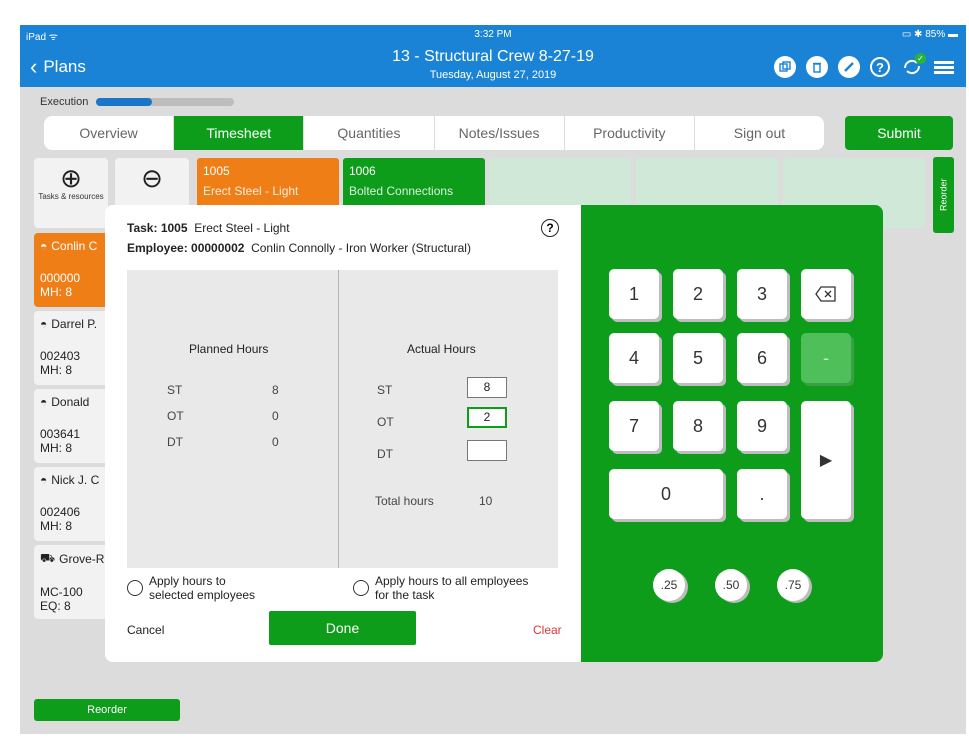  I want to click on tab-timesheet: Timesheet, so click(239, 133).